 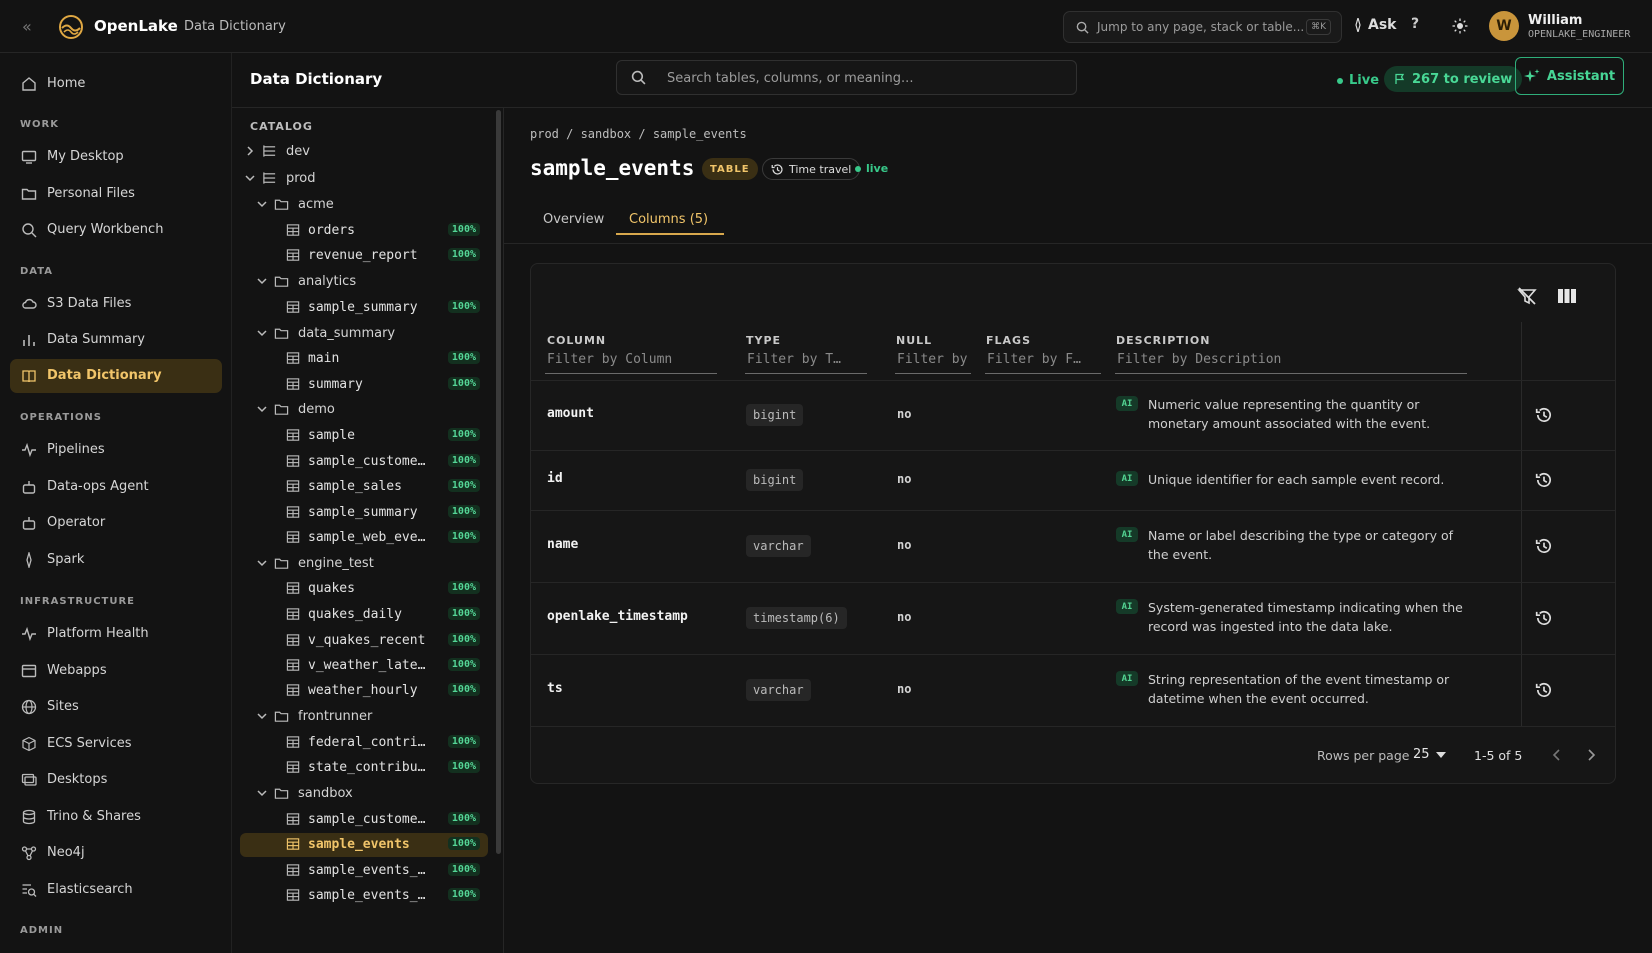 I want to click on catalog-table-item: main 100%, so click(x=364, y=359).